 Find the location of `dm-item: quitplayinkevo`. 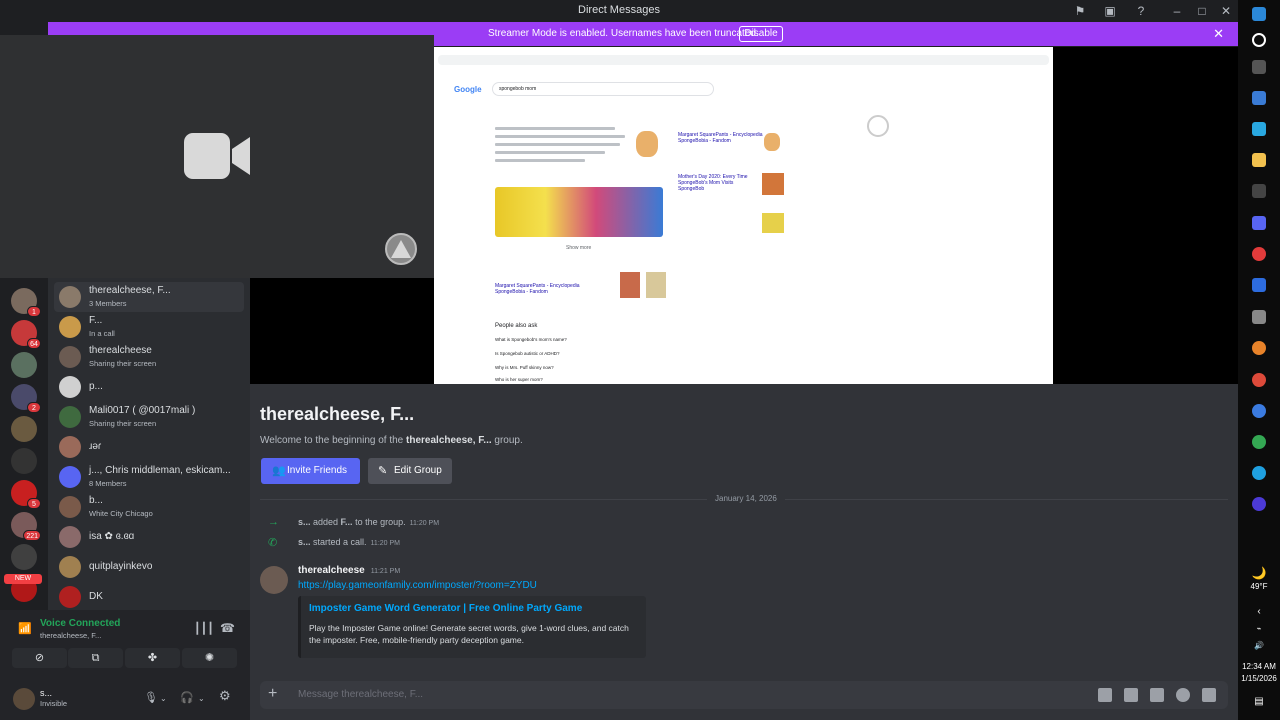

dm-item: quitplayinkevo is located at coordinates (149, 567).